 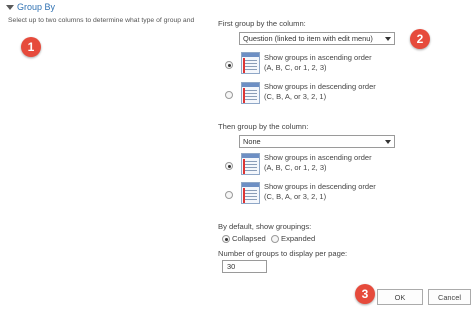 What do you see at coordinates (252, 141) in the screenshot?
I see `then-group-selected-value: None` at bounding box center [252, 141].